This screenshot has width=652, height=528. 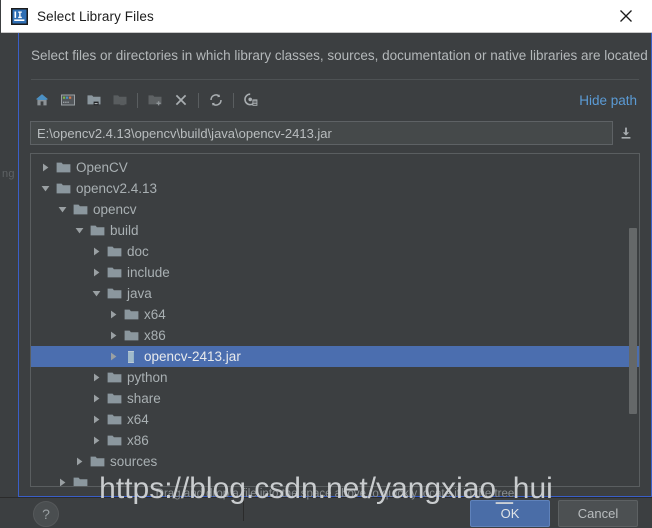 What do you see at coordinates (115, 209) in the screenshot?
I see `tree-row-label: opencv` at bounding box center [115, 209].